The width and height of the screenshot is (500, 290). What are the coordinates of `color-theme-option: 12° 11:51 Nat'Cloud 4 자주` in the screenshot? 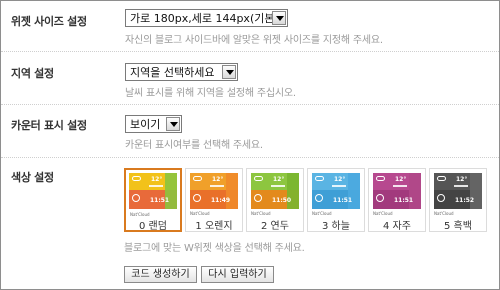 It's located at (397, 200).